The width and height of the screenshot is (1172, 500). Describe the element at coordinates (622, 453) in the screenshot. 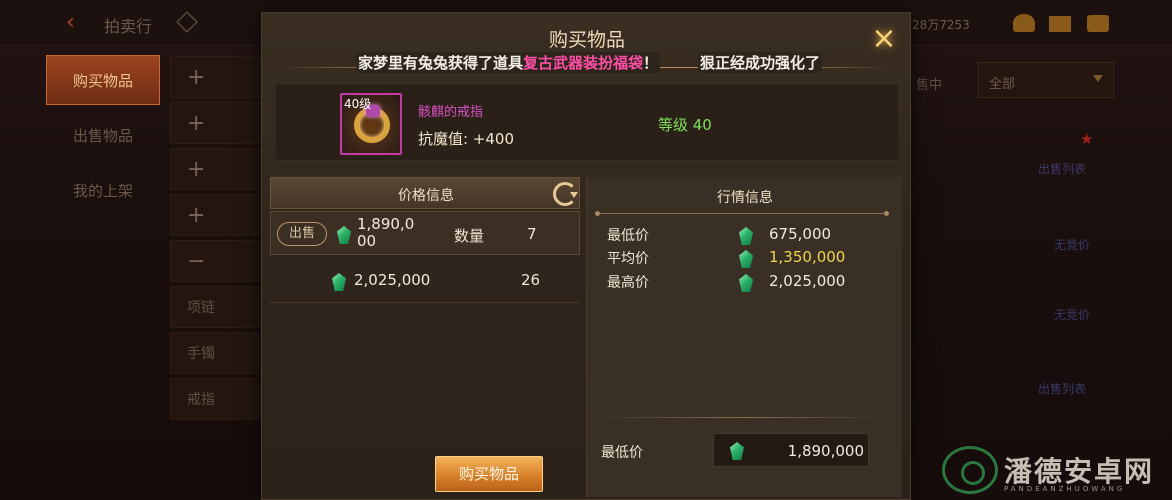

I see `min-price-label: 最低价` at that location.